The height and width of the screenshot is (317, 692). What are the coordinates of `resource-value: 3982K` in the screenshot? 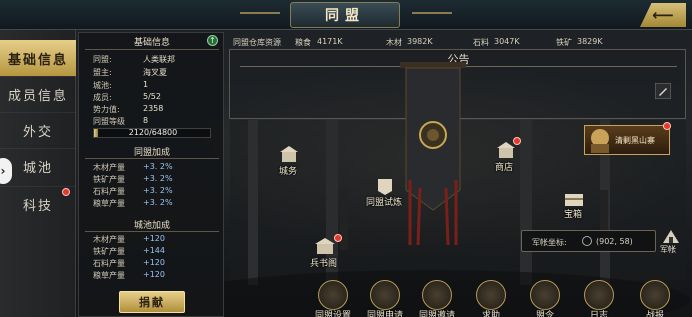 It's located at (420, 41).